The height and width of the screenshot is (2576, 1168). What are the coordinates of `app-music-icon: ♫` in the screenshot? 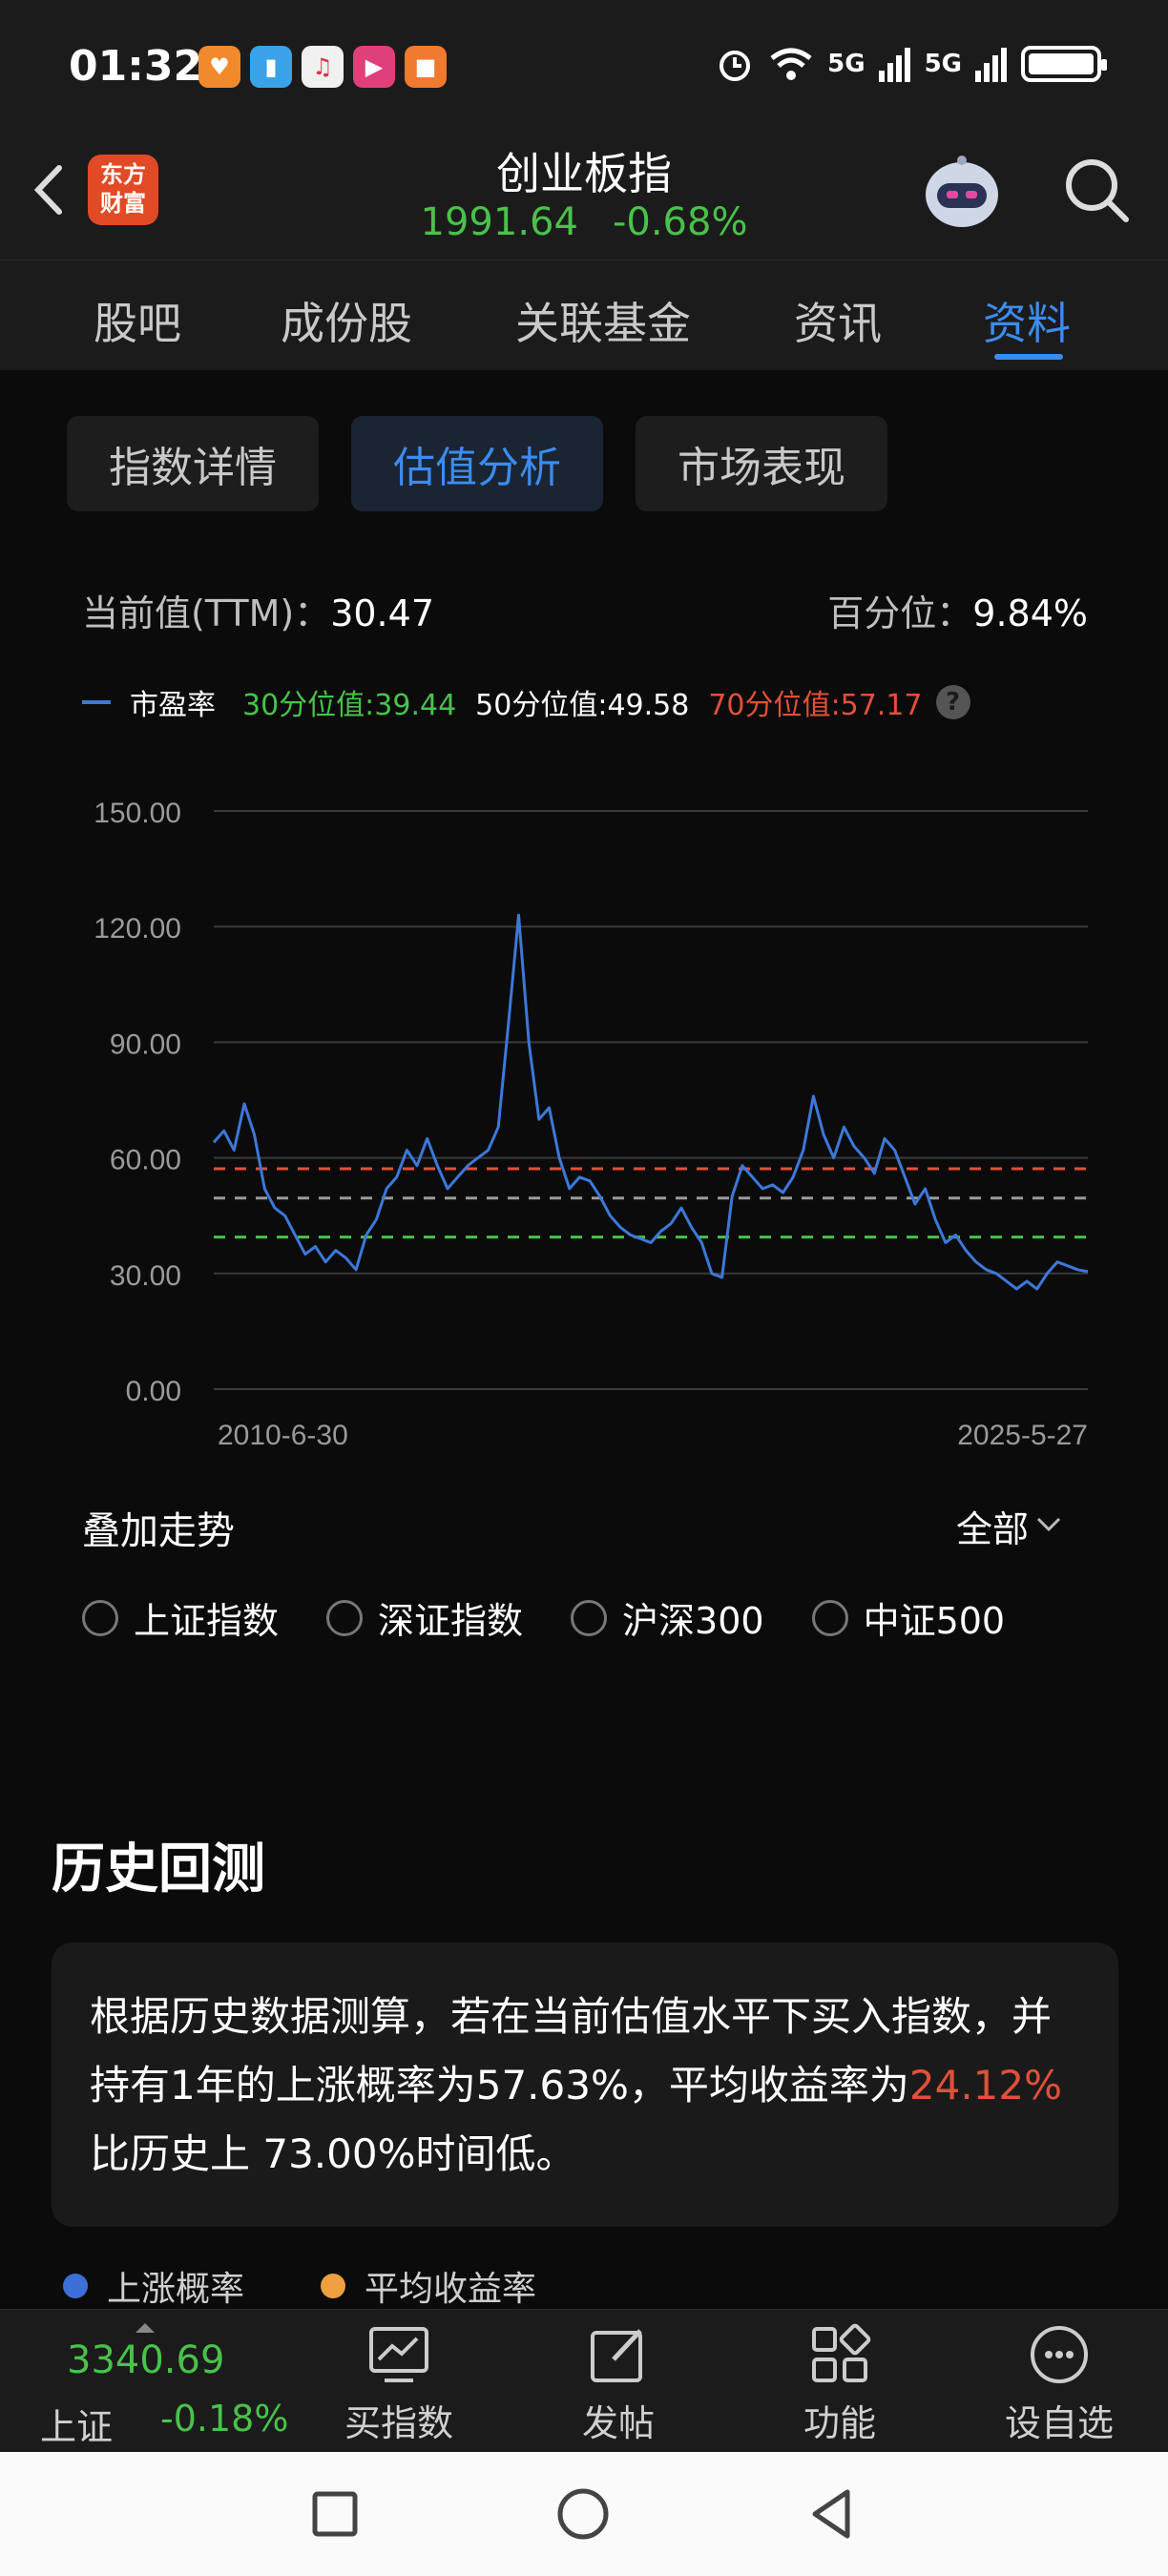 It's located at (323, 67).